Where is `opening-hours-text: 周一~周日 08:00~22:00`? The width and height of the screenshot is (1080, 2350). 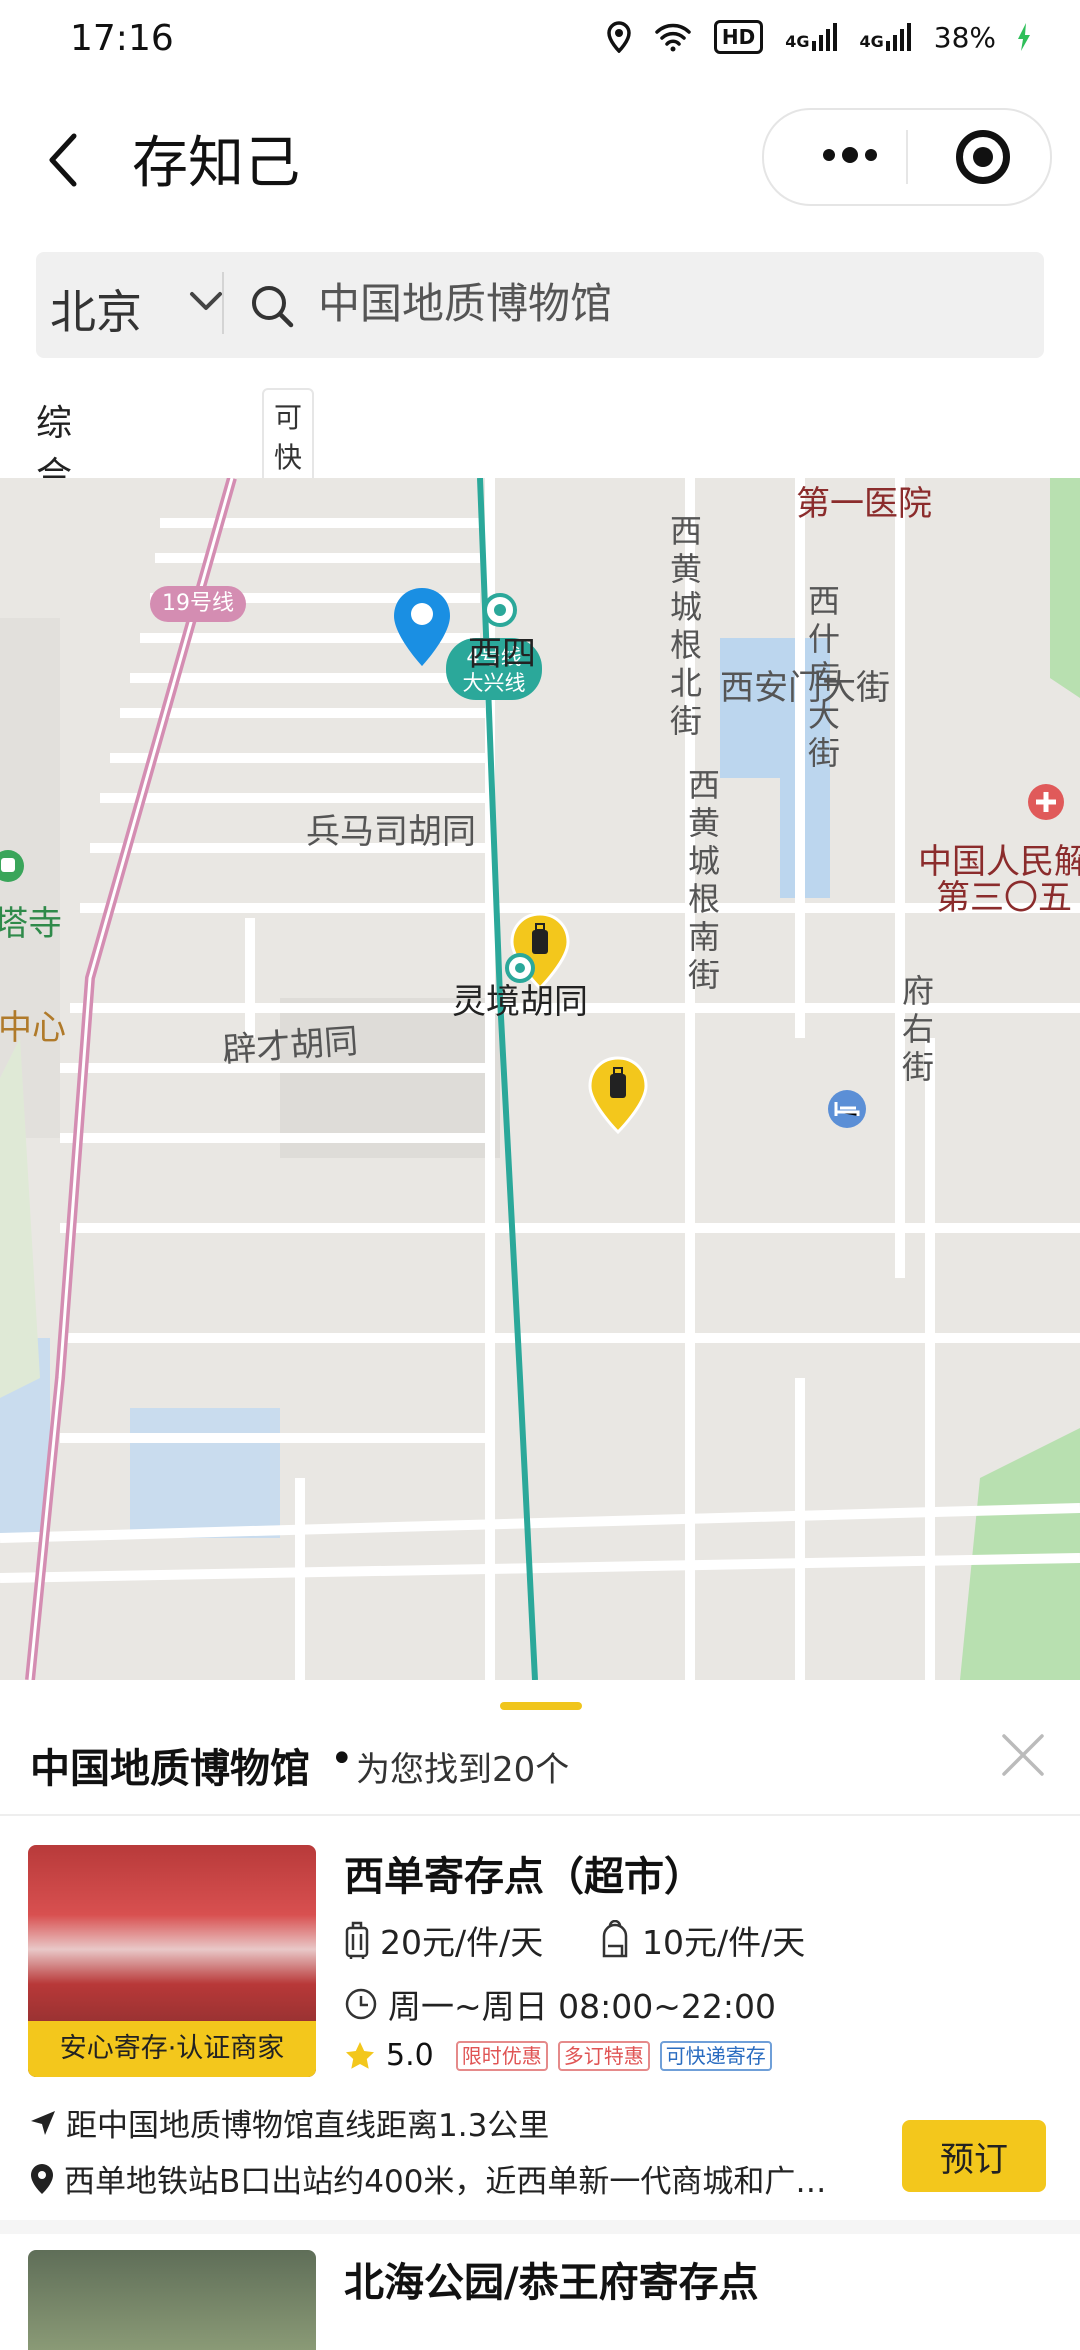 opening-hours-text: 周一~周日 08:00~22:00 is located at coordinates (582, 2006).